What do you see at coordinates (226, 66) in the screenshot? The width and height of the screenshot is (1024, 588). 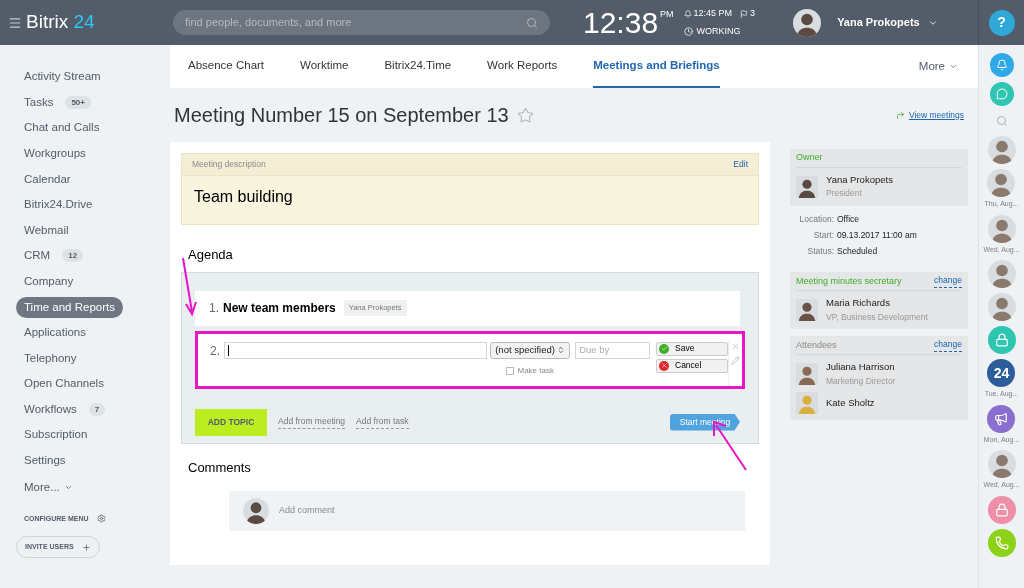 I see `tab: Absence Chart` at bounding box center [226, 66].